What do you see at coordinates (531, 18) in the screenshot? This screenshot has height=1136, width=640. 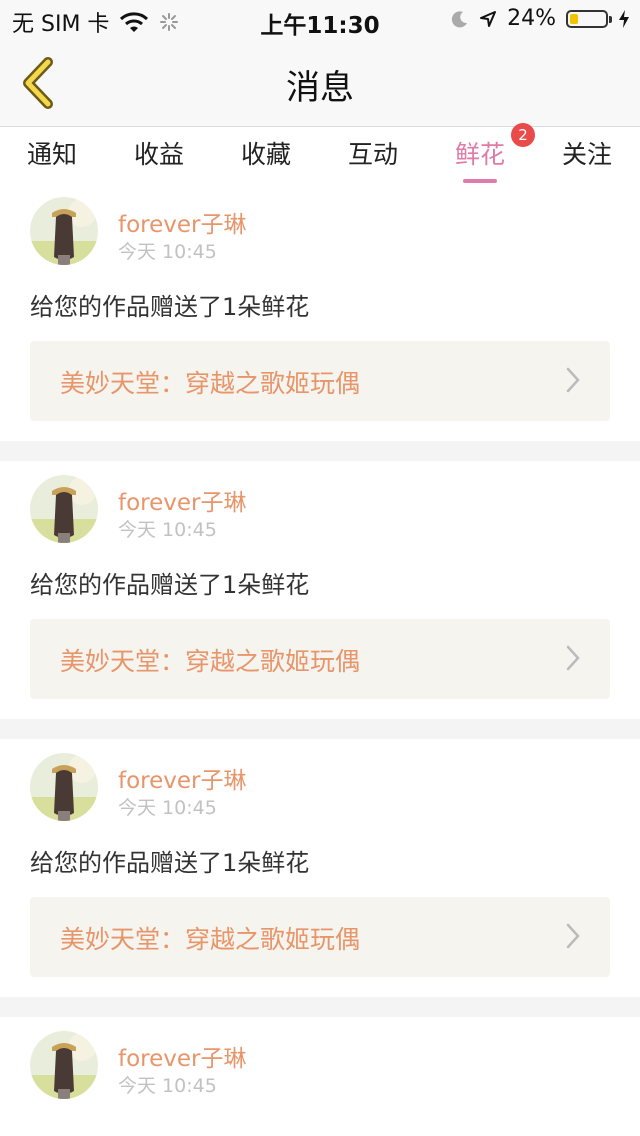 I see `battery-percent: 24%` at bounding box center [531, 18].